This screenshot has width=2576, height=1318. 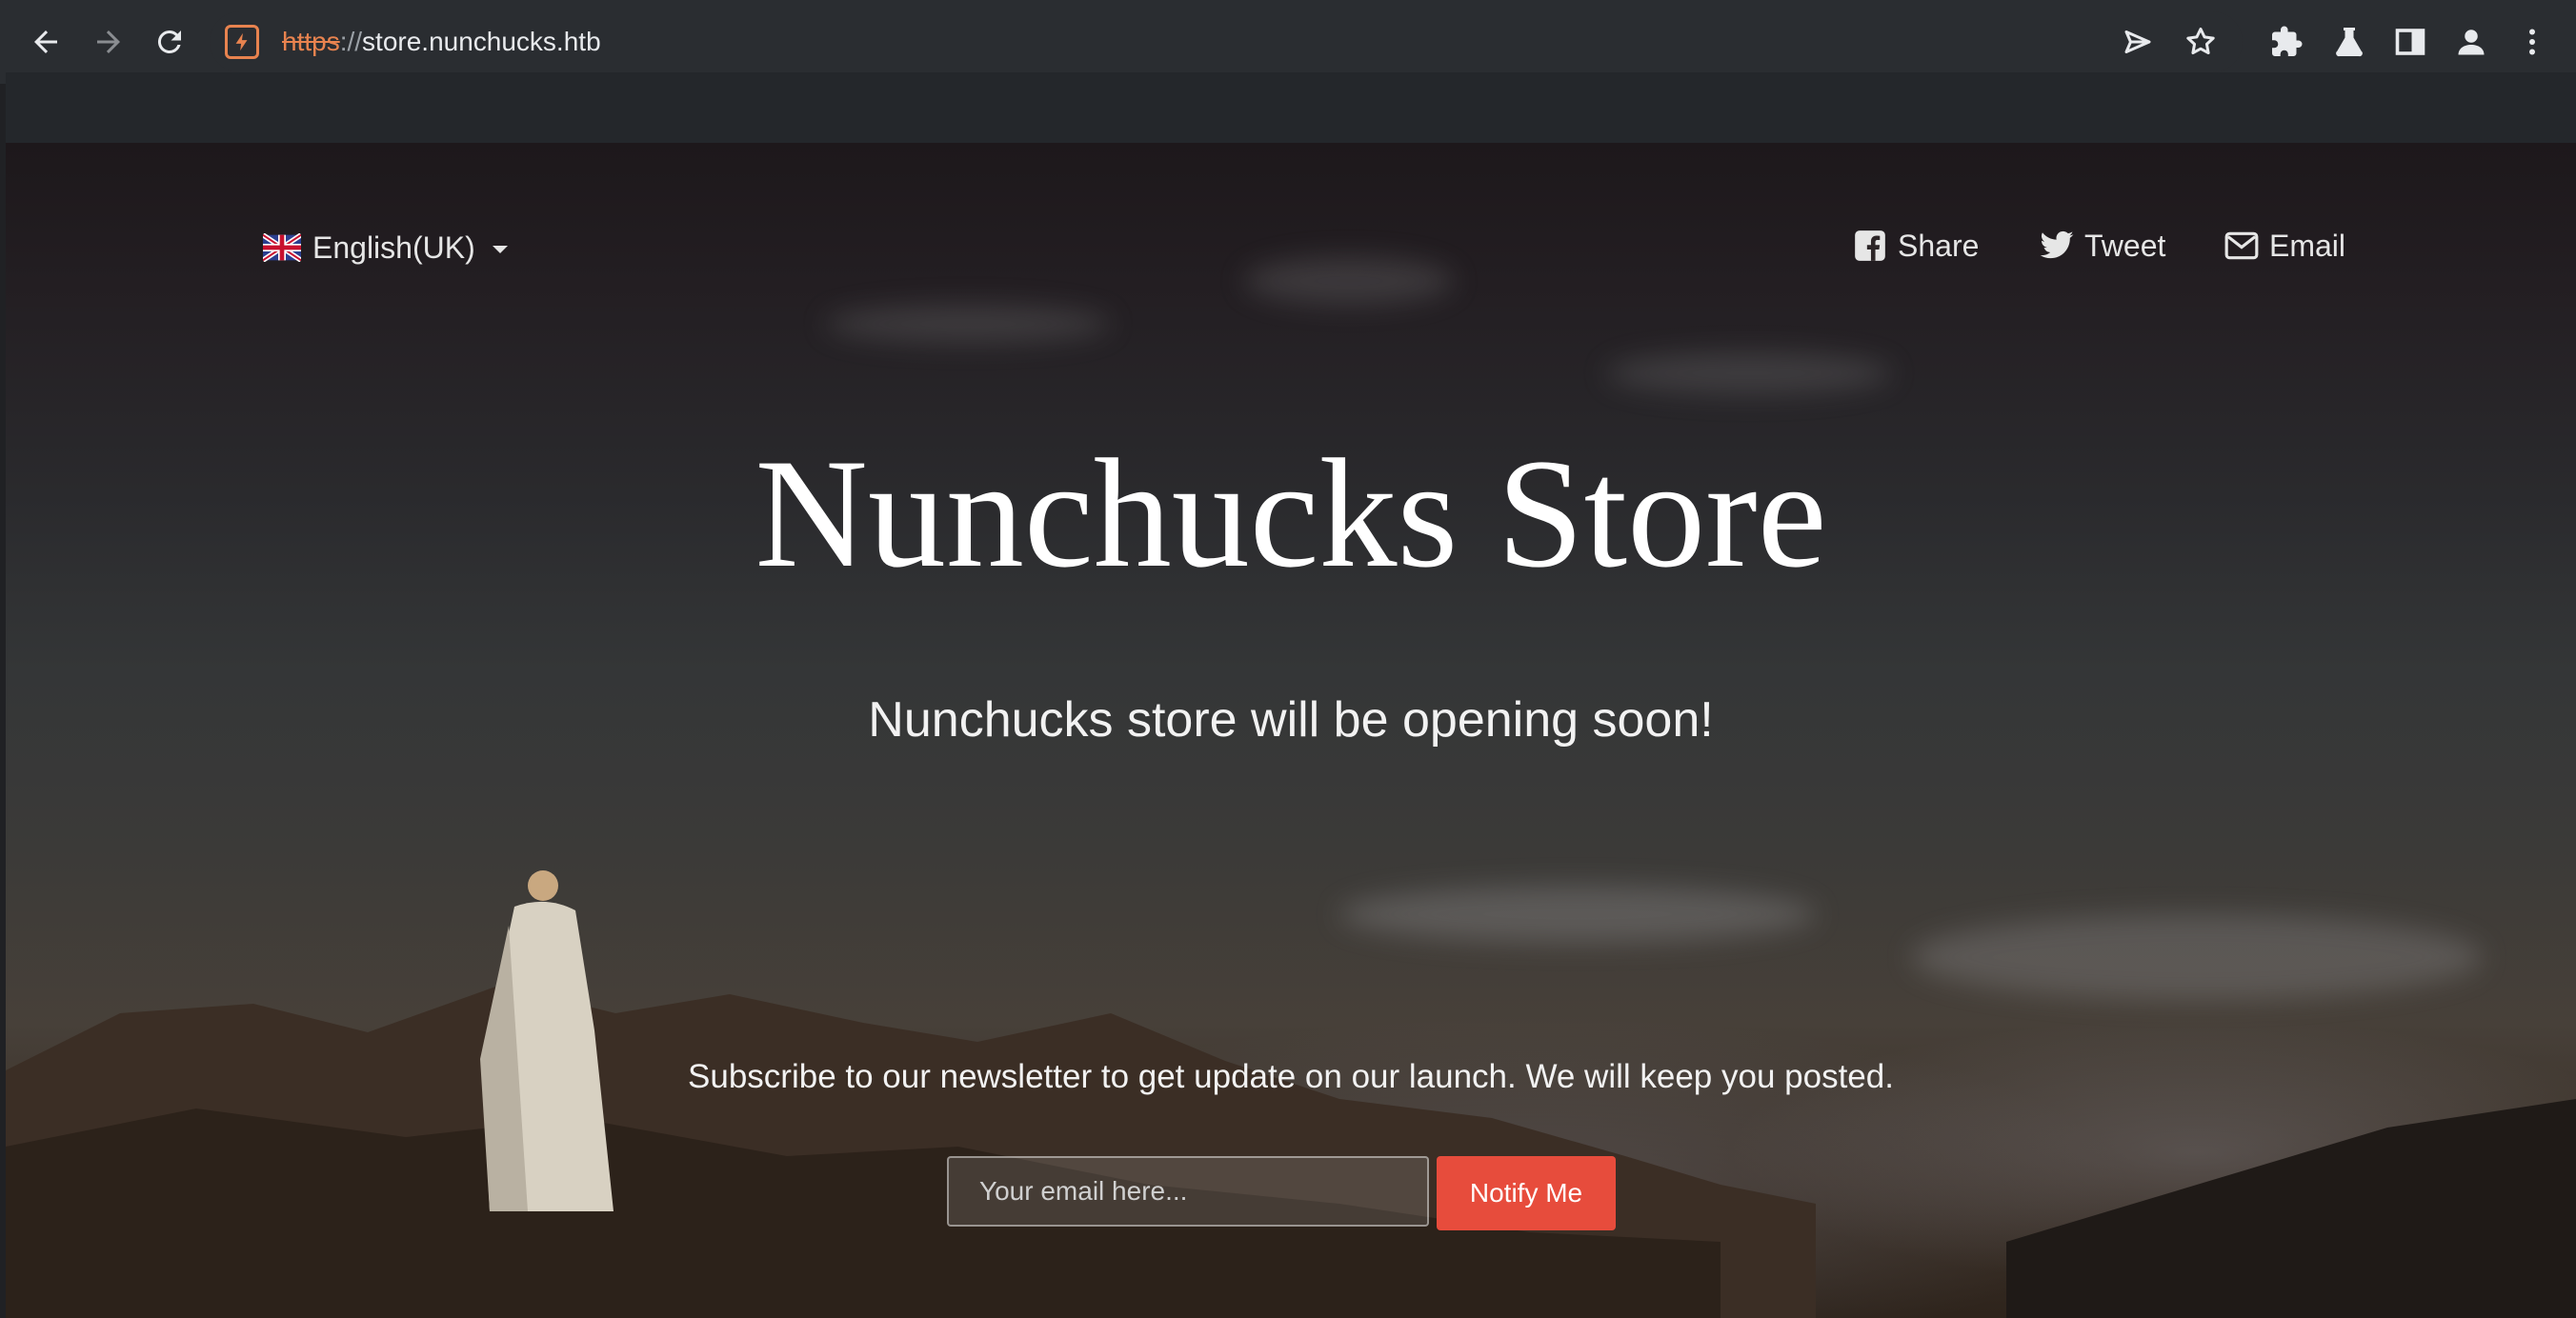 I want to click on url-host: store.nunchucks.htb, so click(x=481, y=41).